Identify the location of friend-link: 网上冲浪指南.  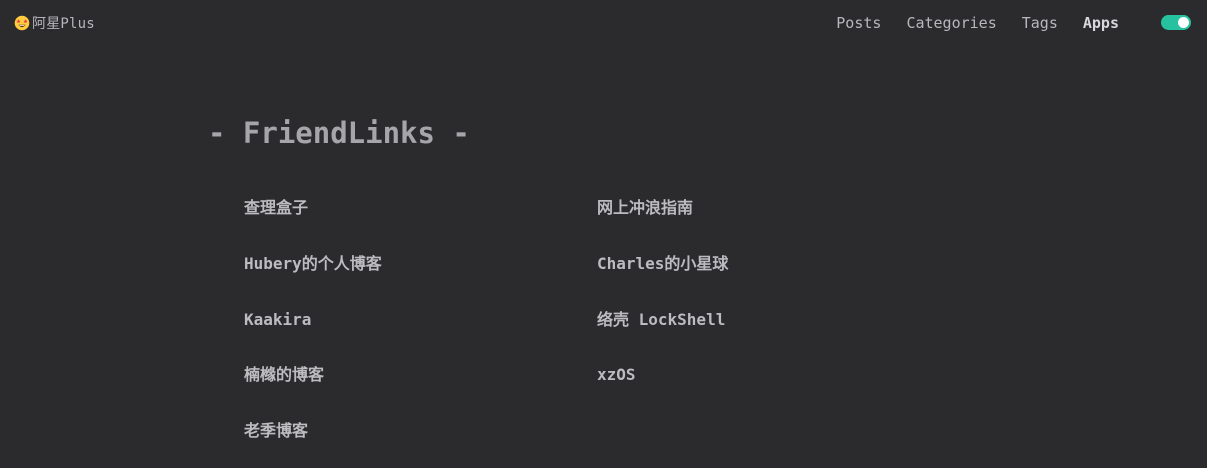
(645, 208).